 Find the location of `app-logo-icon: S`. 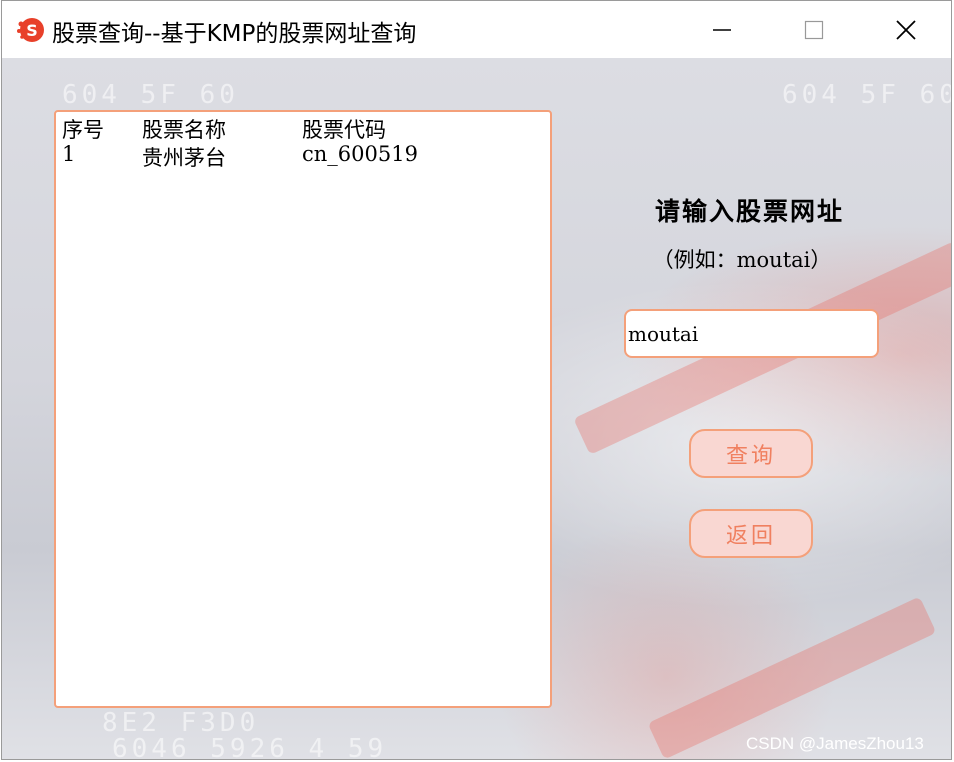

app-logo-icon: S is located at coordinates (30, 30).